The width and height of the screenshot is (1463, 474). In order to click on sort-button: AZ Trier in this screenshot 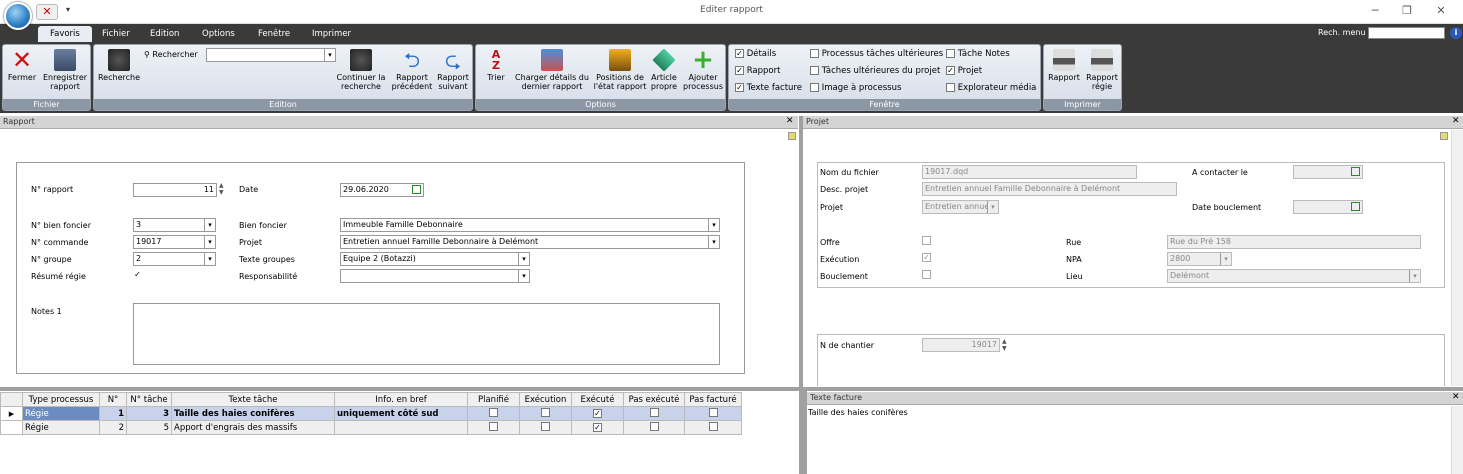, I will do `click(496, 65)`.